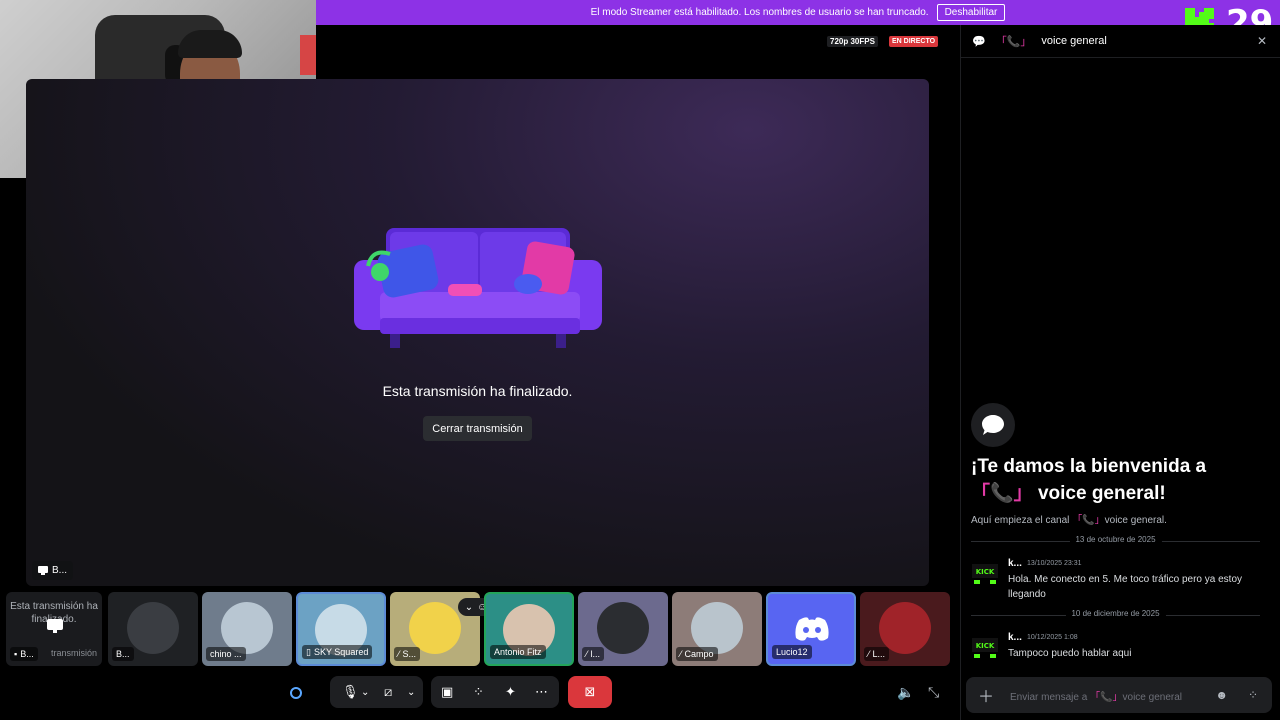 The image size is (1280, 720). I want to click on chat-bubble-icon: 💬, so click(979, 41).